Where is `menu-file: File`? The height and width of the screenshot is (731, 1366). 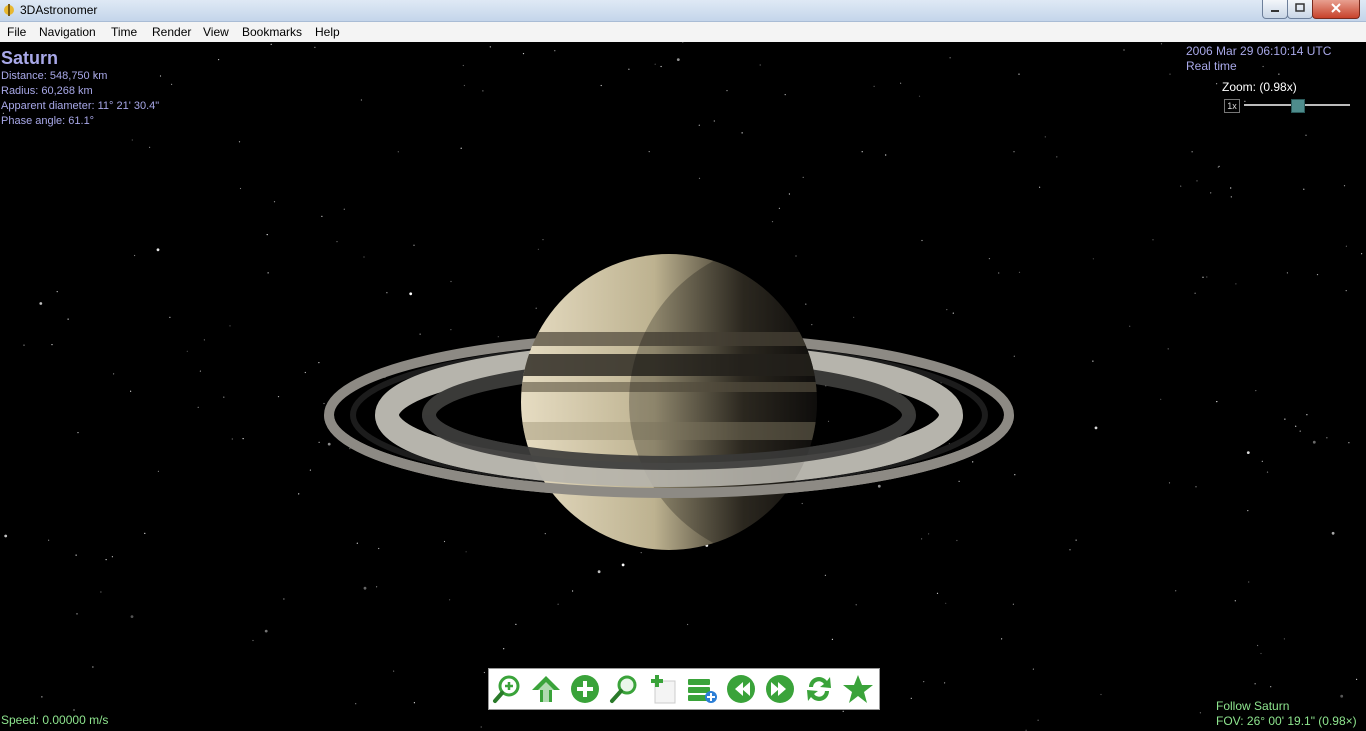
menu-file: File is located at coordinates (16, 32).